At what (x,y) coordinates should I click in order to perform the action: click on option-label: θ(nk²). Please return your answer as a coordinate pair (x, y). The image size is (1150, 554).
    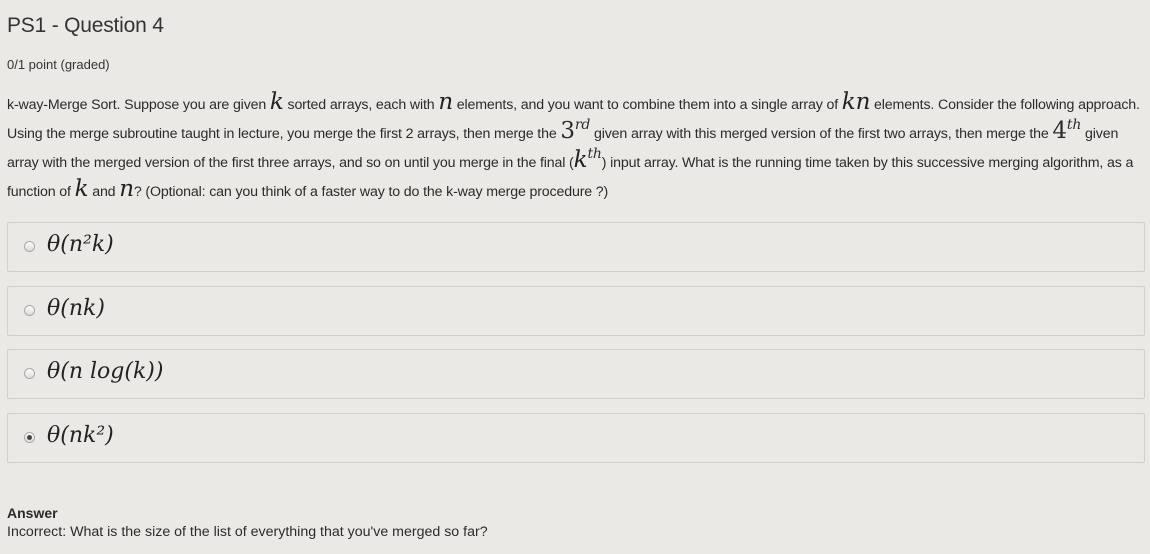
    Looking at the image, I should click on (80, 435).